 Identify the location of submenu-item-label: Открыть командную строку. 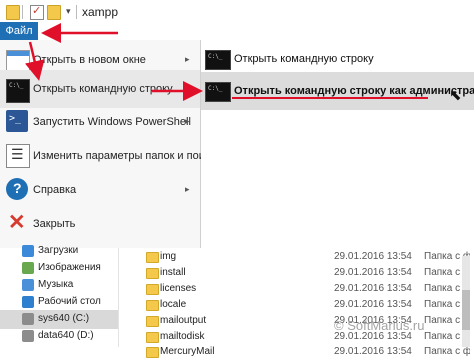
(304, 59).